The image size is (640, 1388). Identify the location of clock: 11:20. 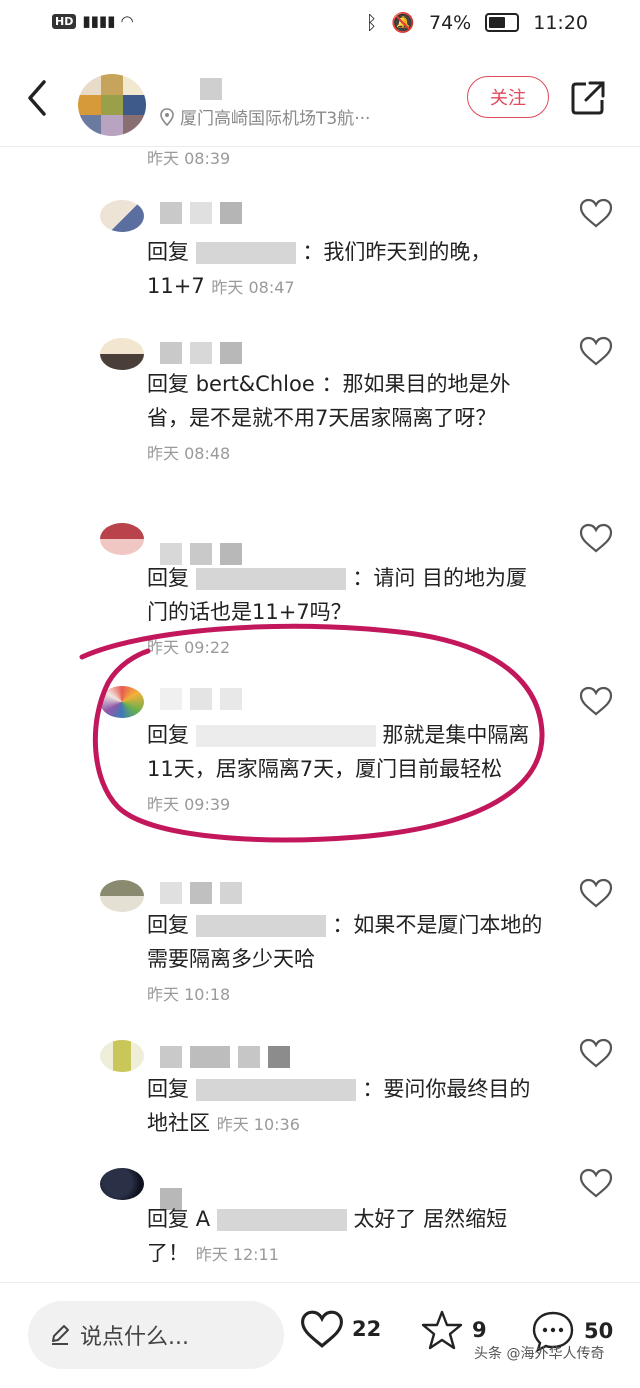
(560, 22).